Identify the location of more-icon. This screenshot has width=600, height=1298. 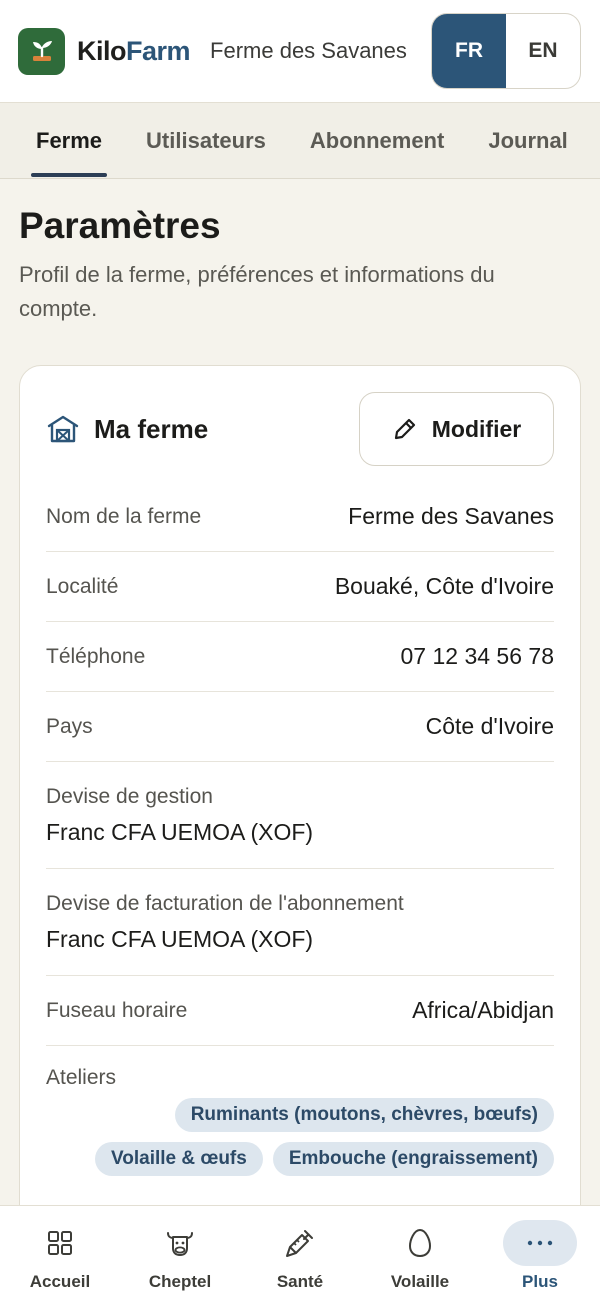
(540, 1243).